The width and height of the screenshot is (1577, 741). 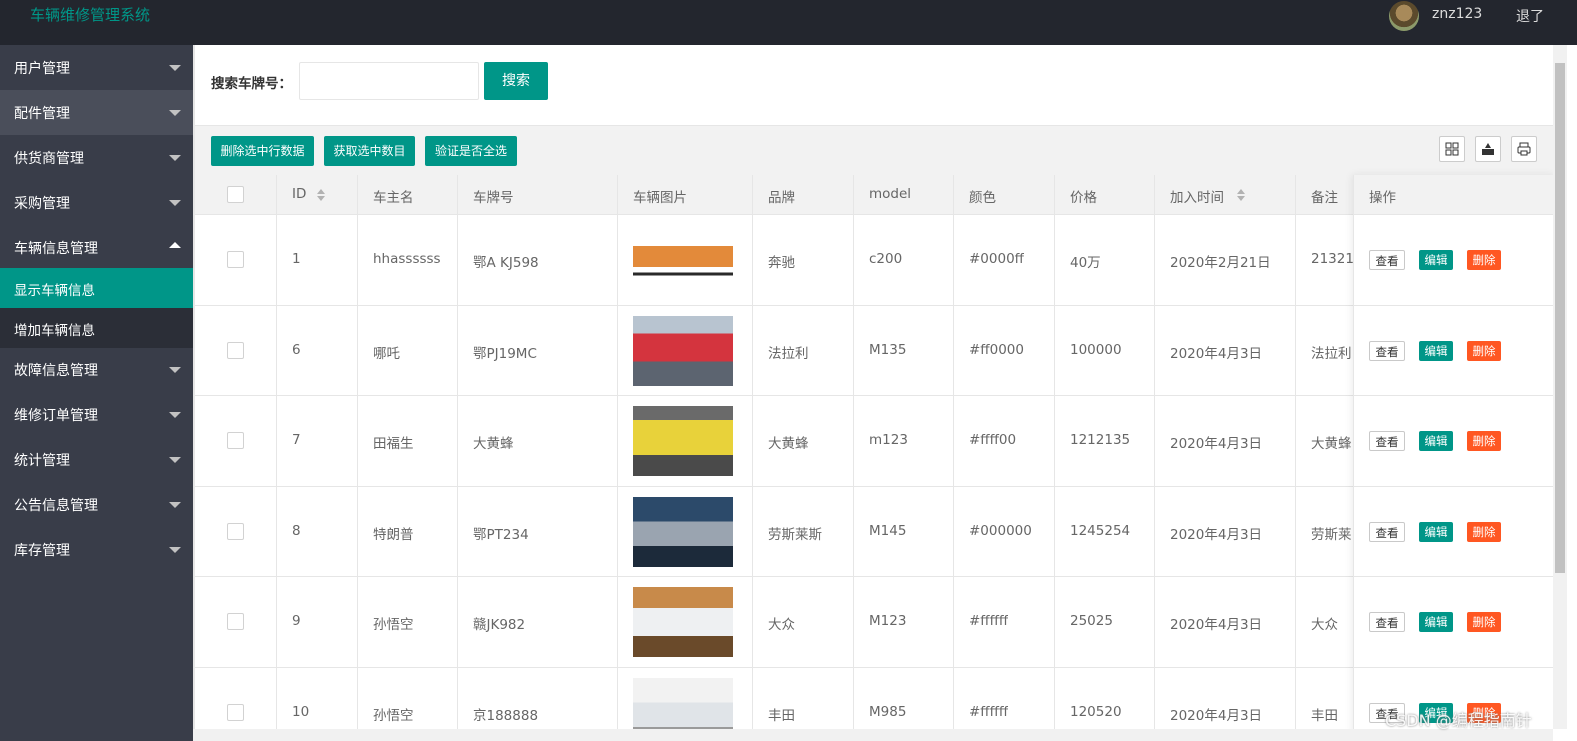 I want to click on sidebar-item-parts-management: 配件管理, so click(x=96, y=112).